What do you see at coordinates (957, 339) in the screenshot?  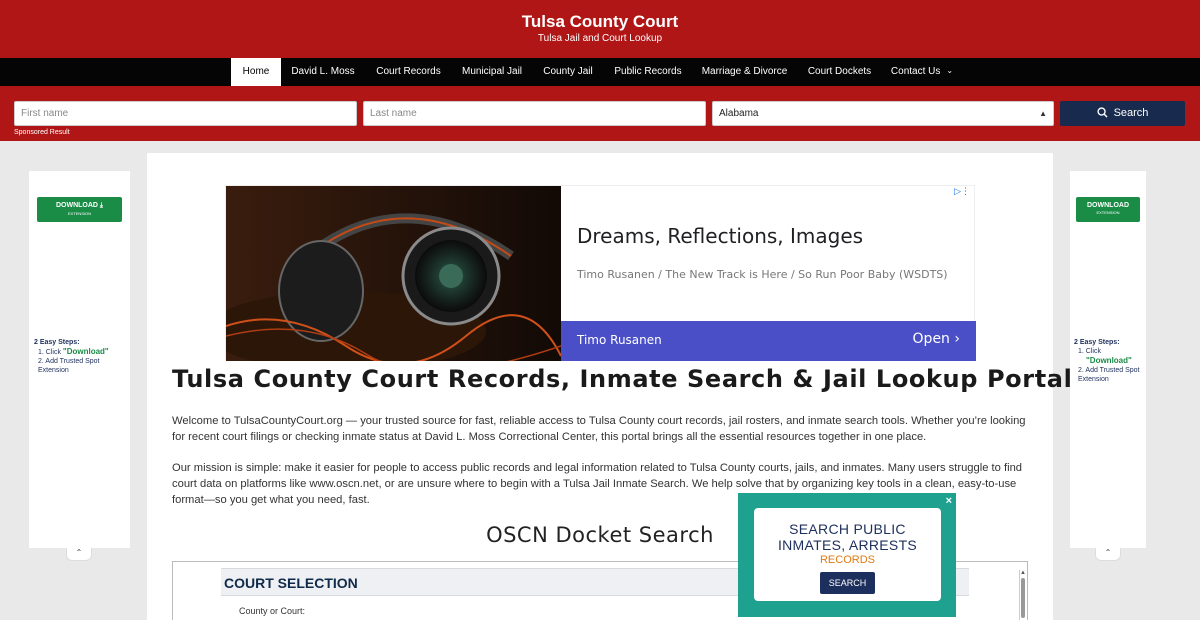 I see `chevron-right-icon: ›` at bounding box center [957, 339].